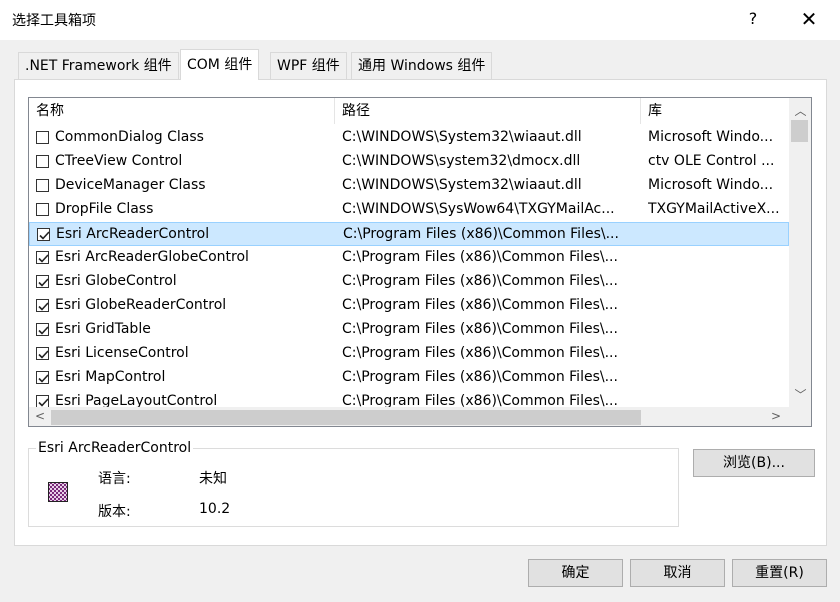 The height and width of the screenshot is (602, 840). I want to click on scroll-right-icon: >, so click(776, 416).